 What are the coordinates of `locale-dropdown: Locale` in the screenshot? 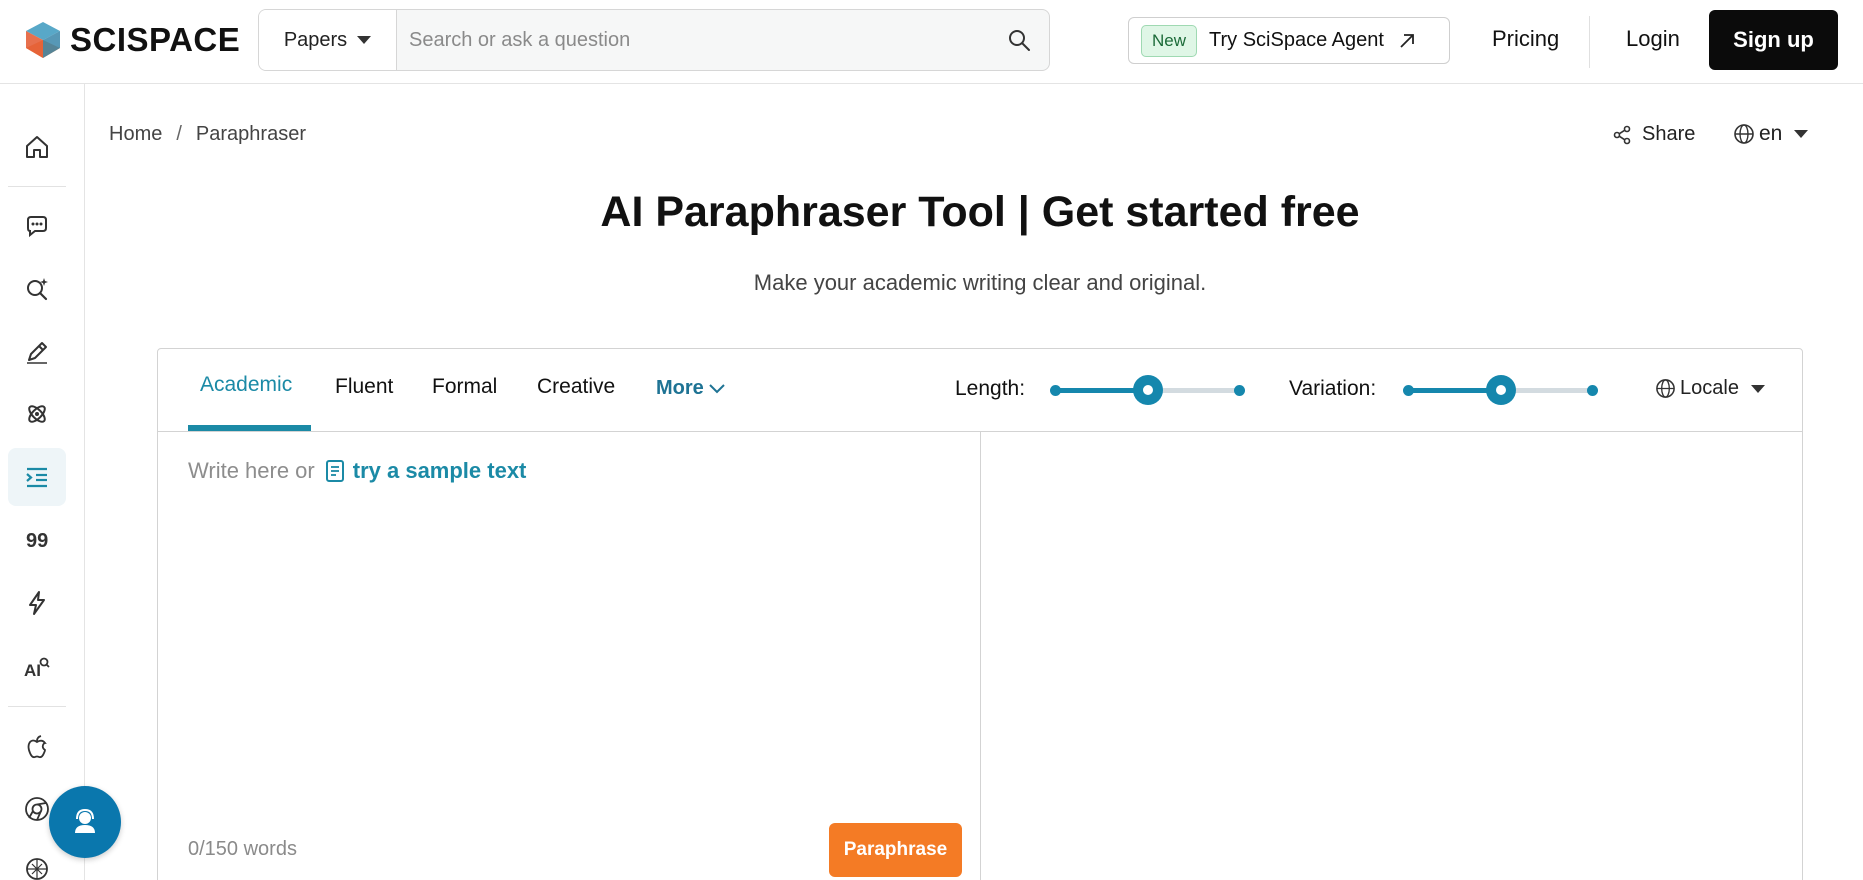 It's located at (1710, 388).